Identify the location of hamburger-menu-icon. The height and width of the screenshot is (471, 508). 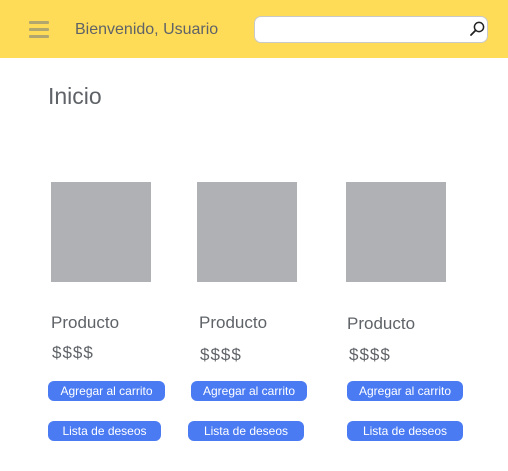
(39, 30).